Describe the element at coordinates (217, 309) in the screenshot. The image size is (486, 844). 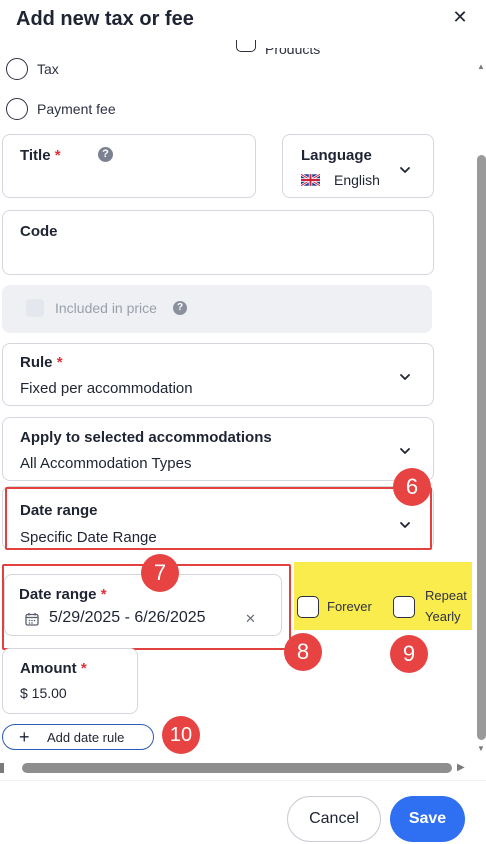
I see `included-in-price: Included in price ?` at that location.